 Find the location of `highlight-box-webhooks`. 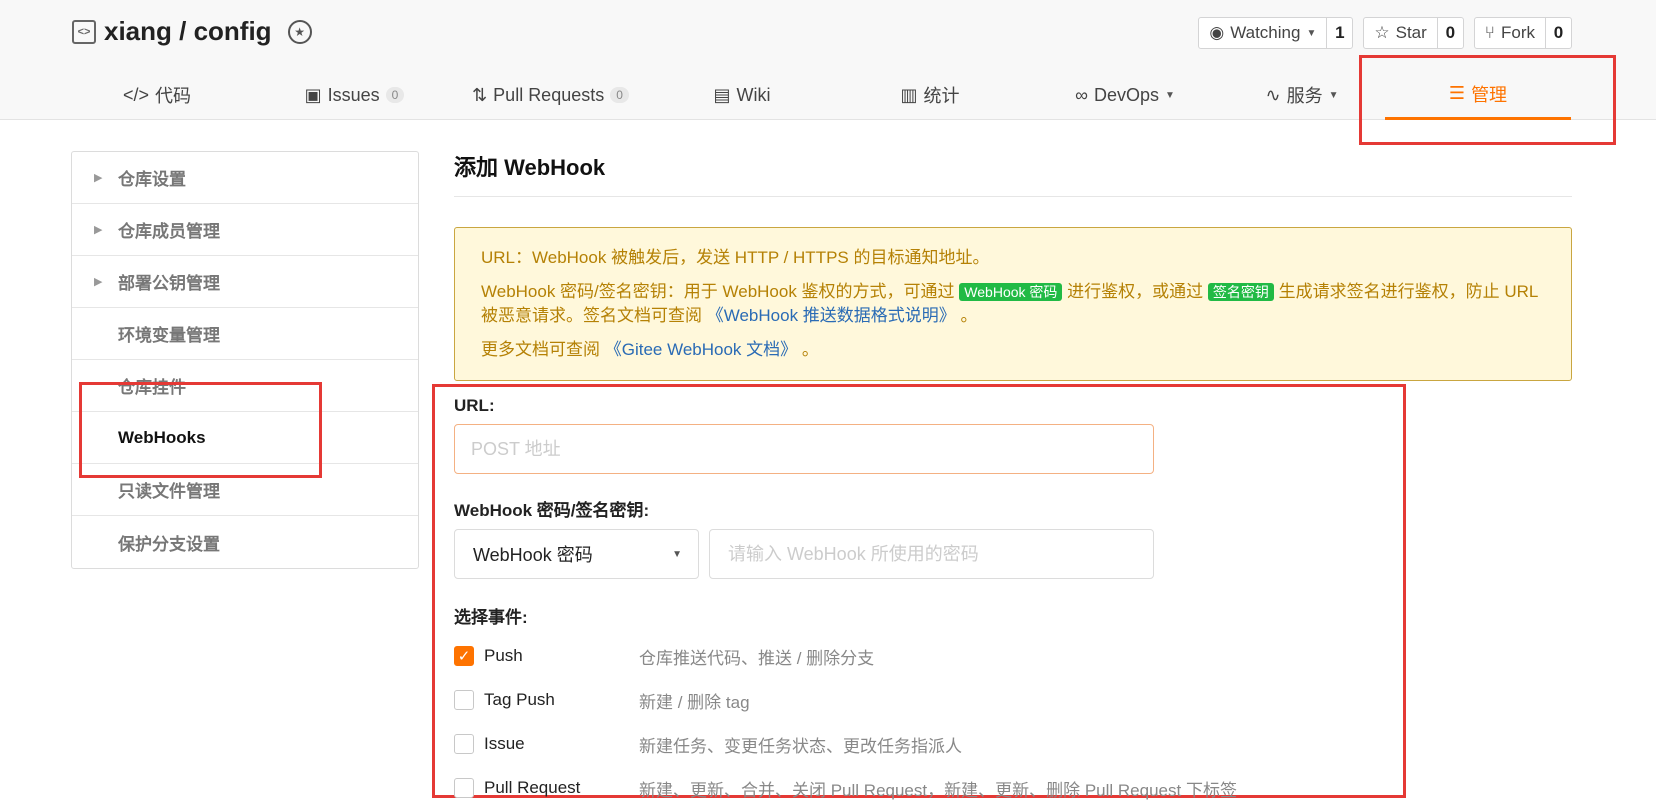

highlight-box-webhooks is located at coordinates (200, 430).